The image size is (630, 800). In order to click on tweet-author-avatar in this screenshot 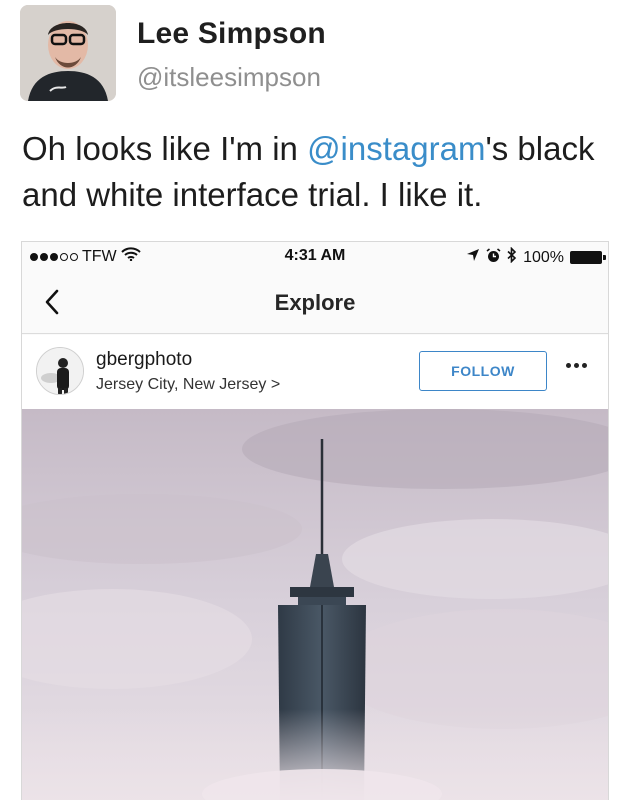, I will do `click(68, 53)`.